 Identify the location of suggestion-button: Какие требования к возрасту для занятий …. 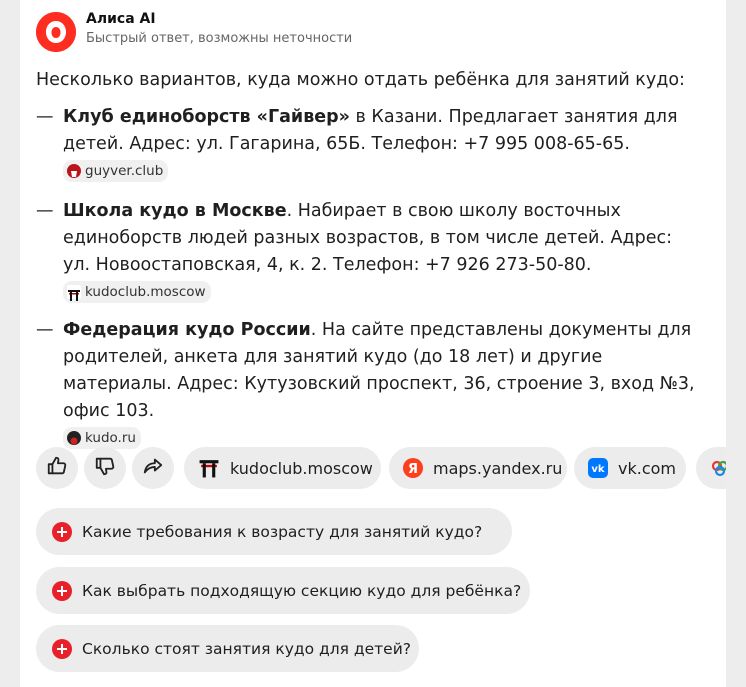
(274, 531).